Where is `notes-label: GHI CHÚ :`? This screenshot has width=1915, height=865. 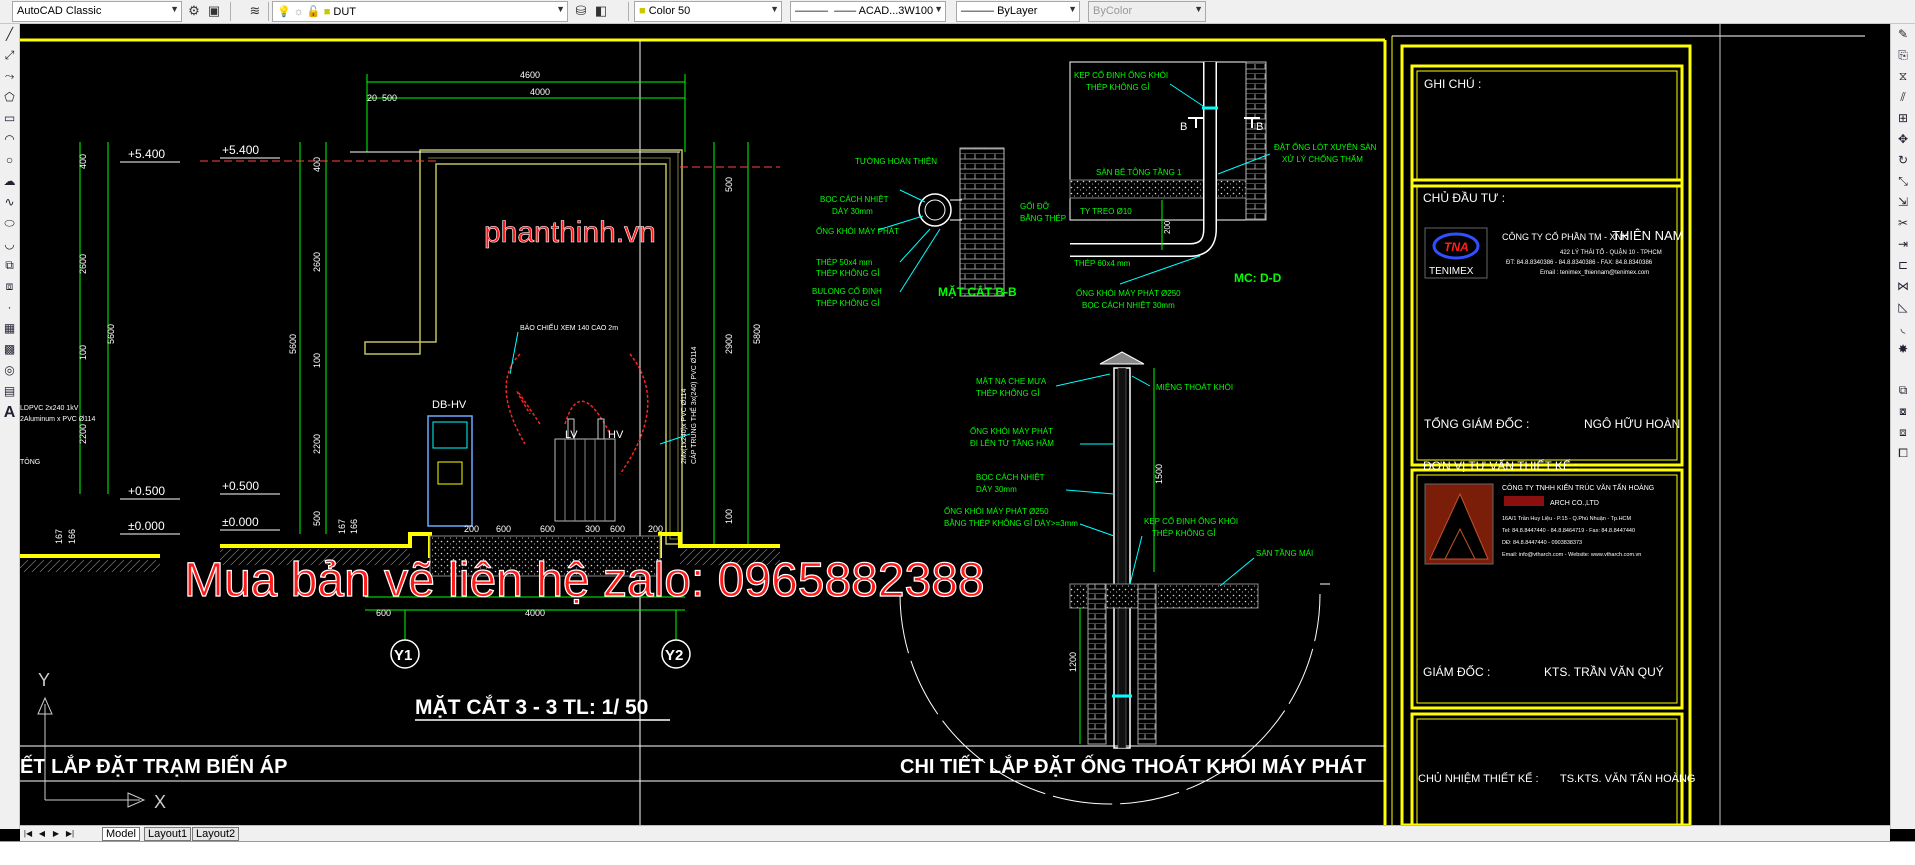 notes-label: GHI CHÚ : is located at coordinates (1452, 83).